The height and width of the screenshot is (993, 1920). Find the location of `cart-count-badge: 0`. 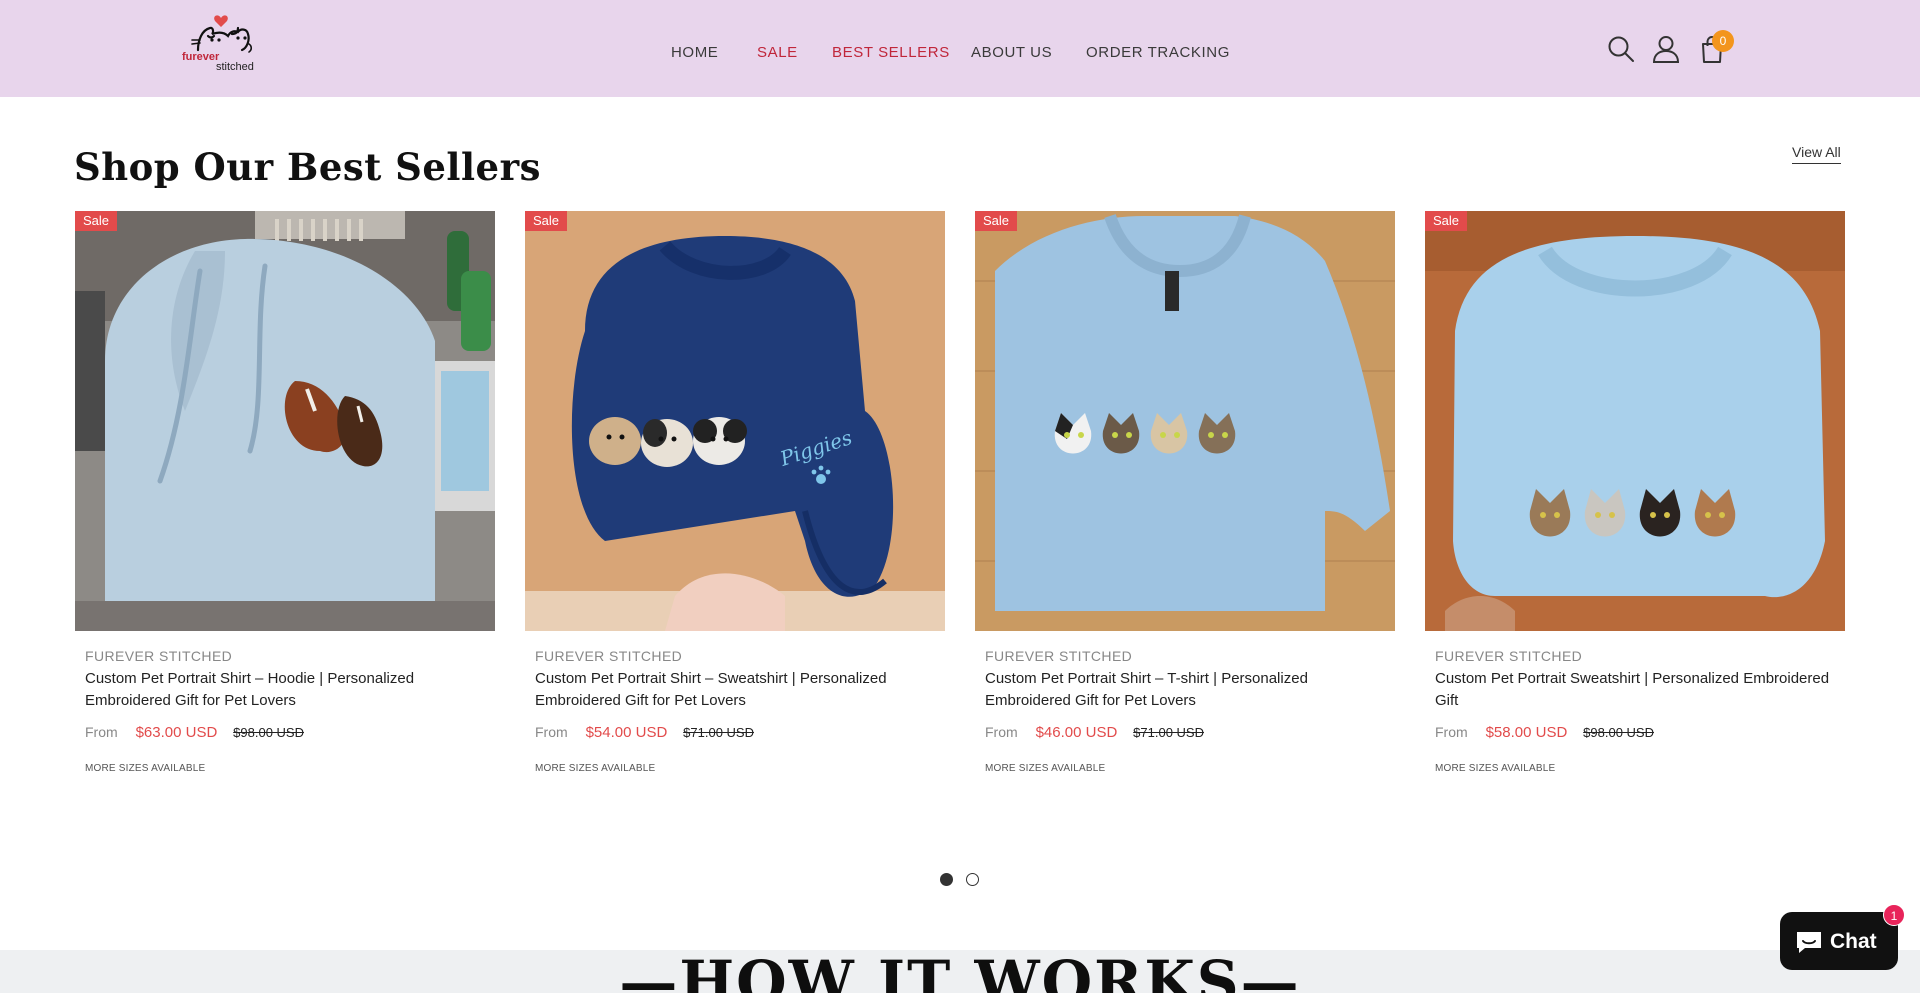

cart-count-badge: 0 is located at coordinates (1723, 41).